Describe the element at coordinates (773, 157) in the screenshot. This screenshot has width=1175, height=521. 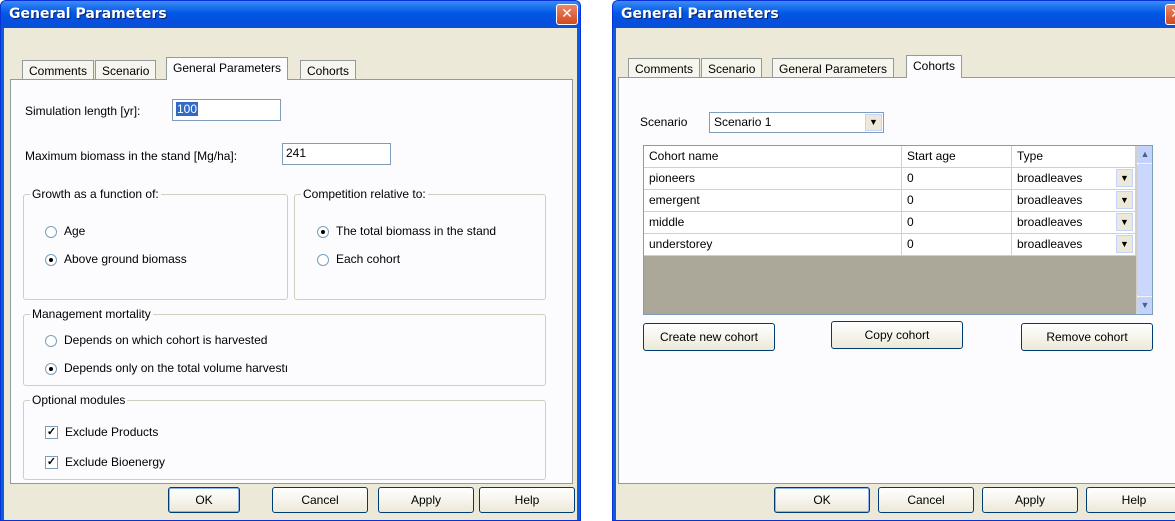
I see `column-header-cohort-name: Cohort name` at that location.